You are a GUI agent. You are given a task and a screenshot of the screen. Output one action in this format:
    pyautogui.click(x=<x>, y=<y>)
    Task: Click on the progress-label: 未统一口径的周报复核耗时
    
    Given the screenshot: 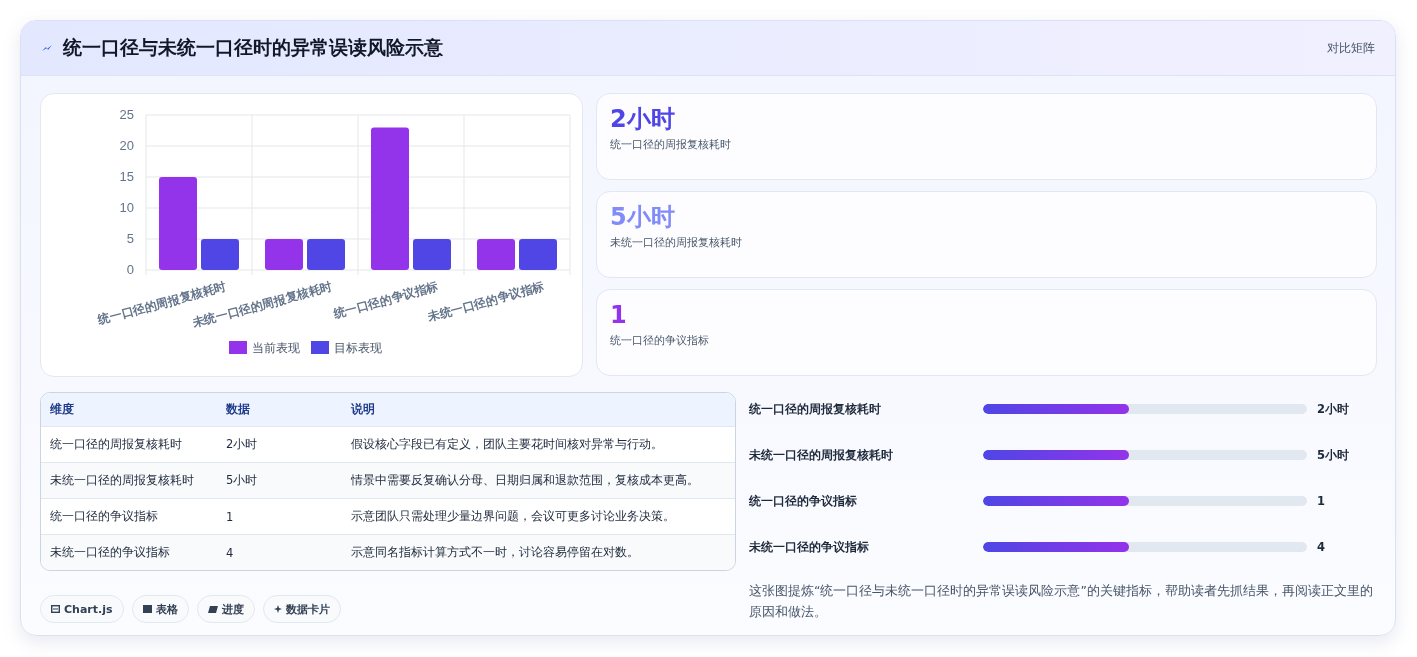 What is the action you would take?
    pyautogui.click(x=821, y=455)
    